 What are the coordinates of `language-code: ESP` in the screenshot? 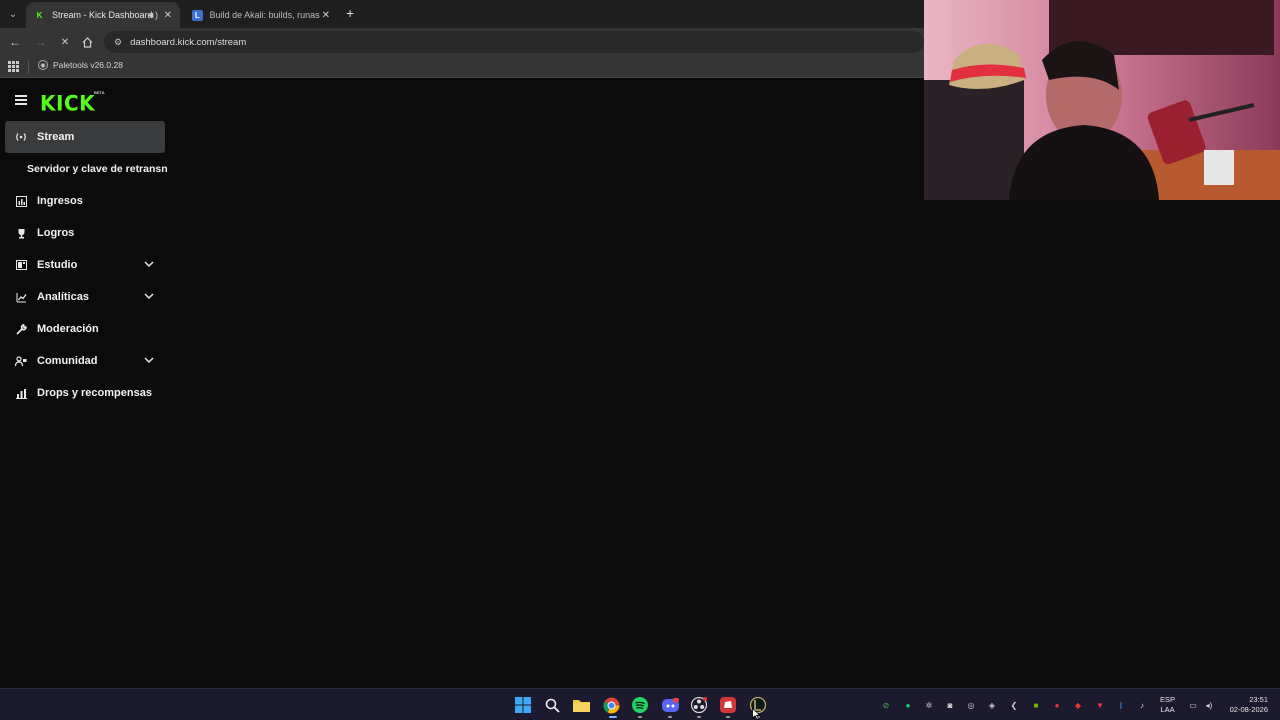 It's located at (1168, 699).